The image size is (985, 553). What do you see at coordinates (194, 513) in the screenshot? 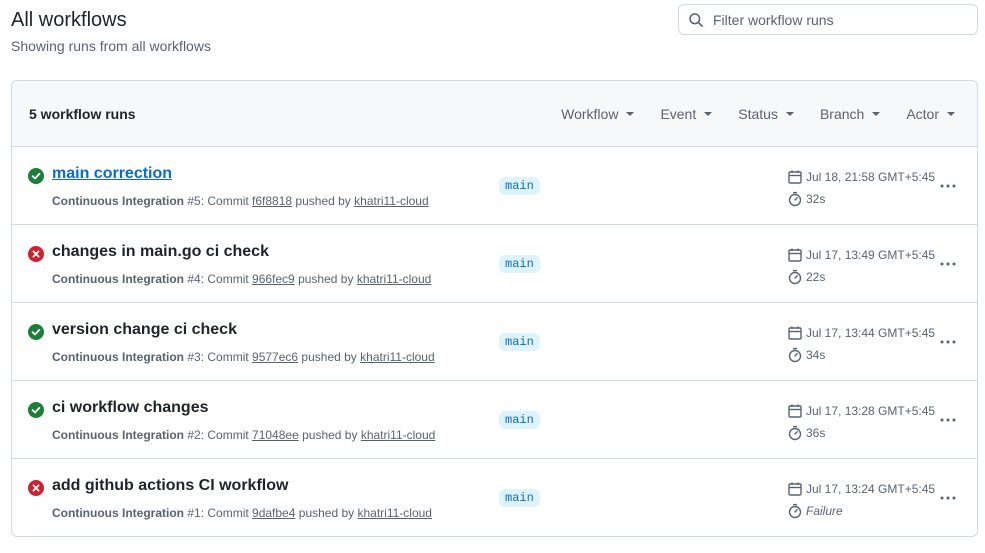
I see `run-number: #1` at bounding box center [194, 513].